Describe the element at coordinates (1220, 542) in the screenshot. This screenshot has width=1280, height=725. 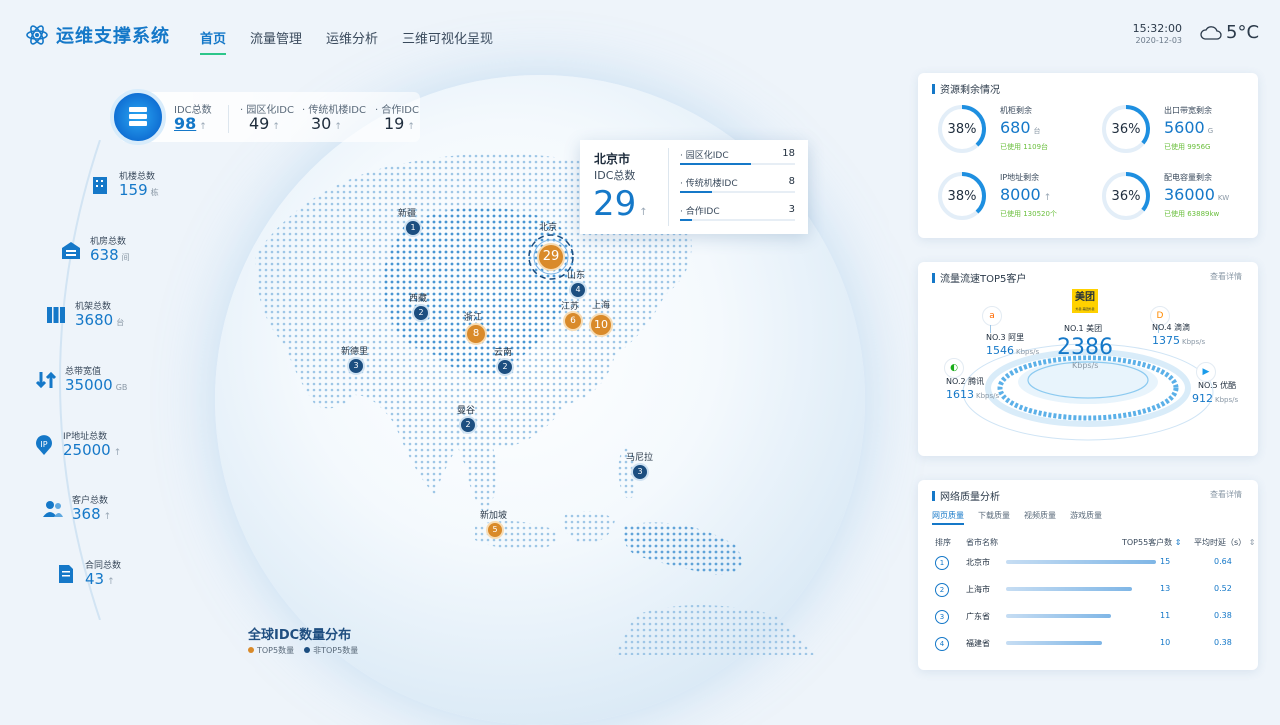
I see `header-latency-label: 平均时延（s）` at that location.